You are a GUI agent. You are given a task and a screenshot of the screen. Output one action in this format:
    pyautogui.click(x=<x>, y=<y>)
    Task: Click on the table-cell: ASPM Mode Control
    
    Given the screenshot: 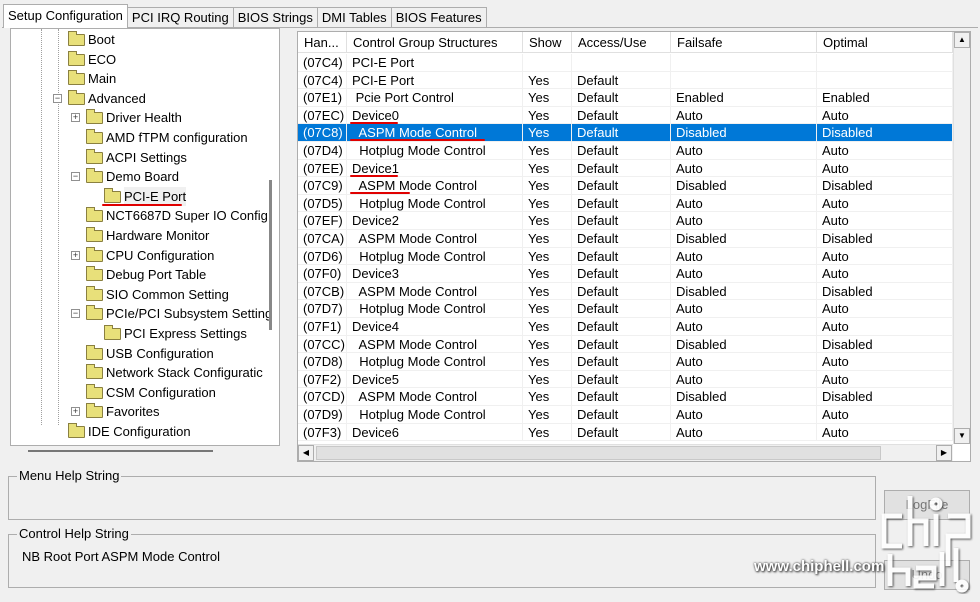 What is the action you would take?
    pyautogui.click(x=435, y=396)
    